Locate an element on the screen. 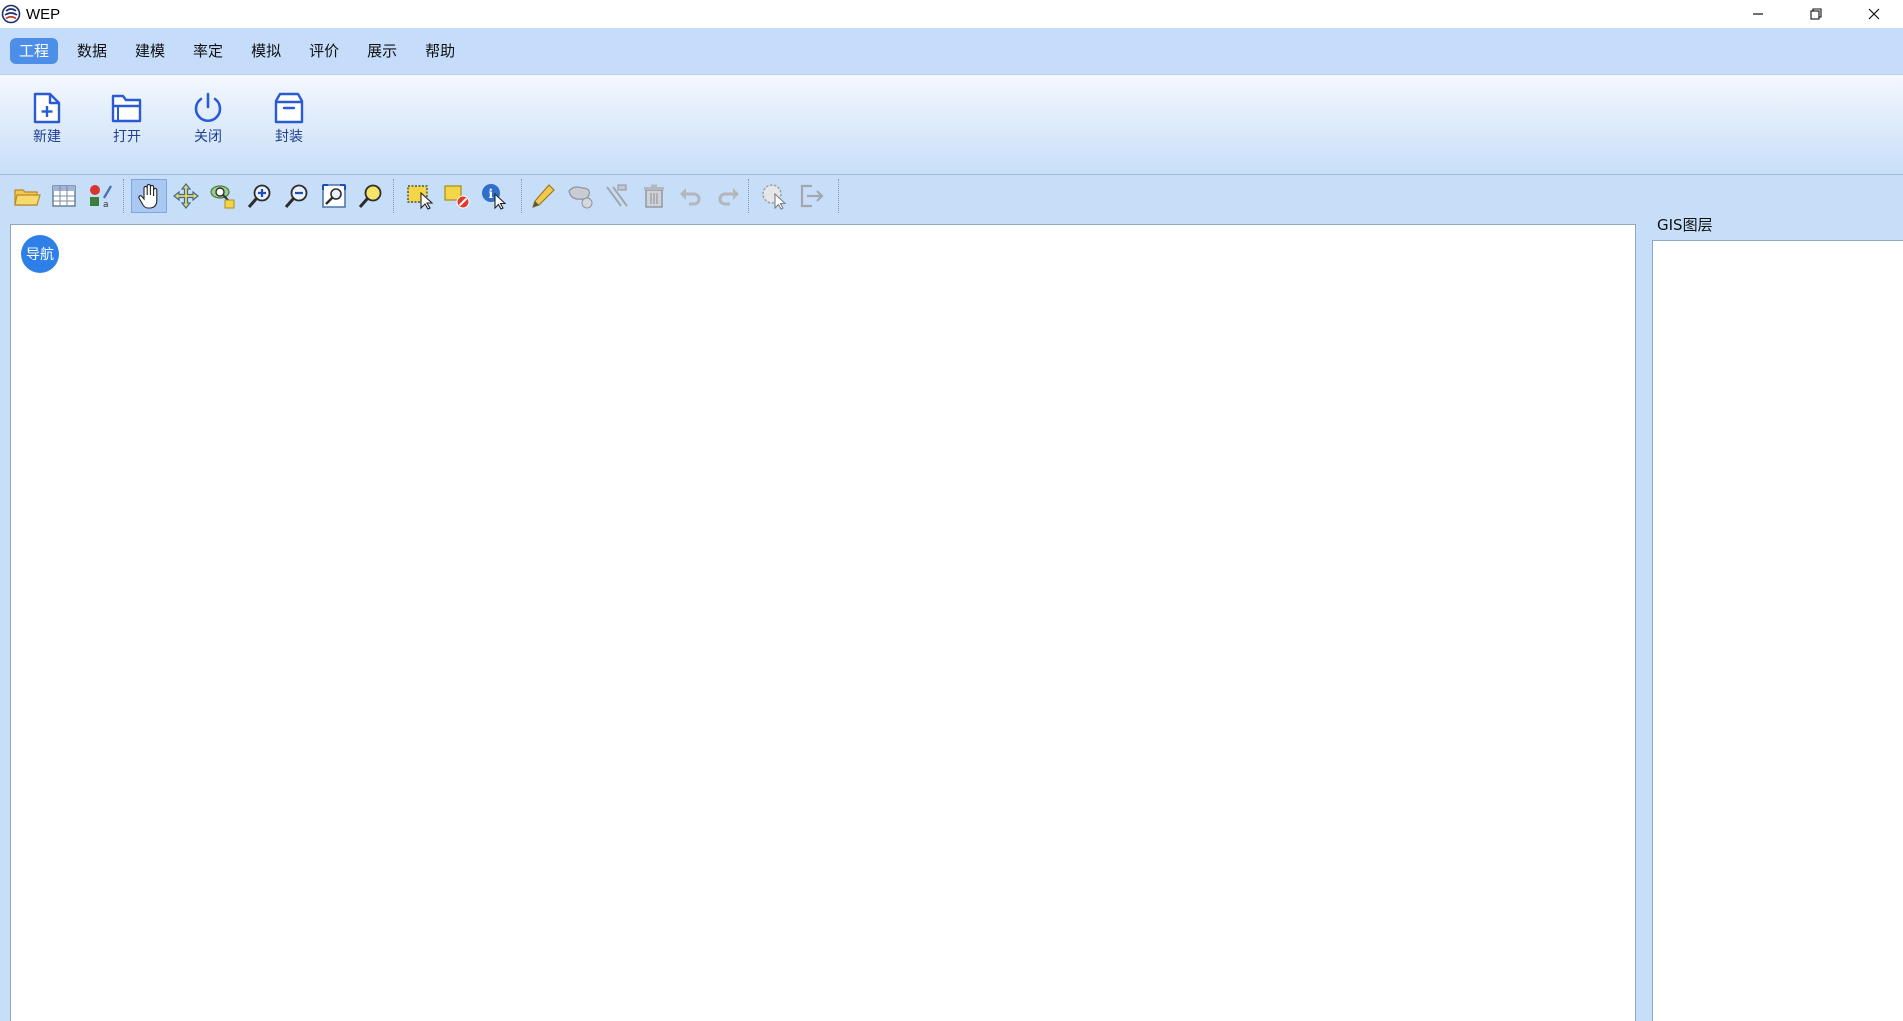 The height and width of the screenshot is (1021, 1903). menu-display: 展示 is located at coordinates (382, 51).